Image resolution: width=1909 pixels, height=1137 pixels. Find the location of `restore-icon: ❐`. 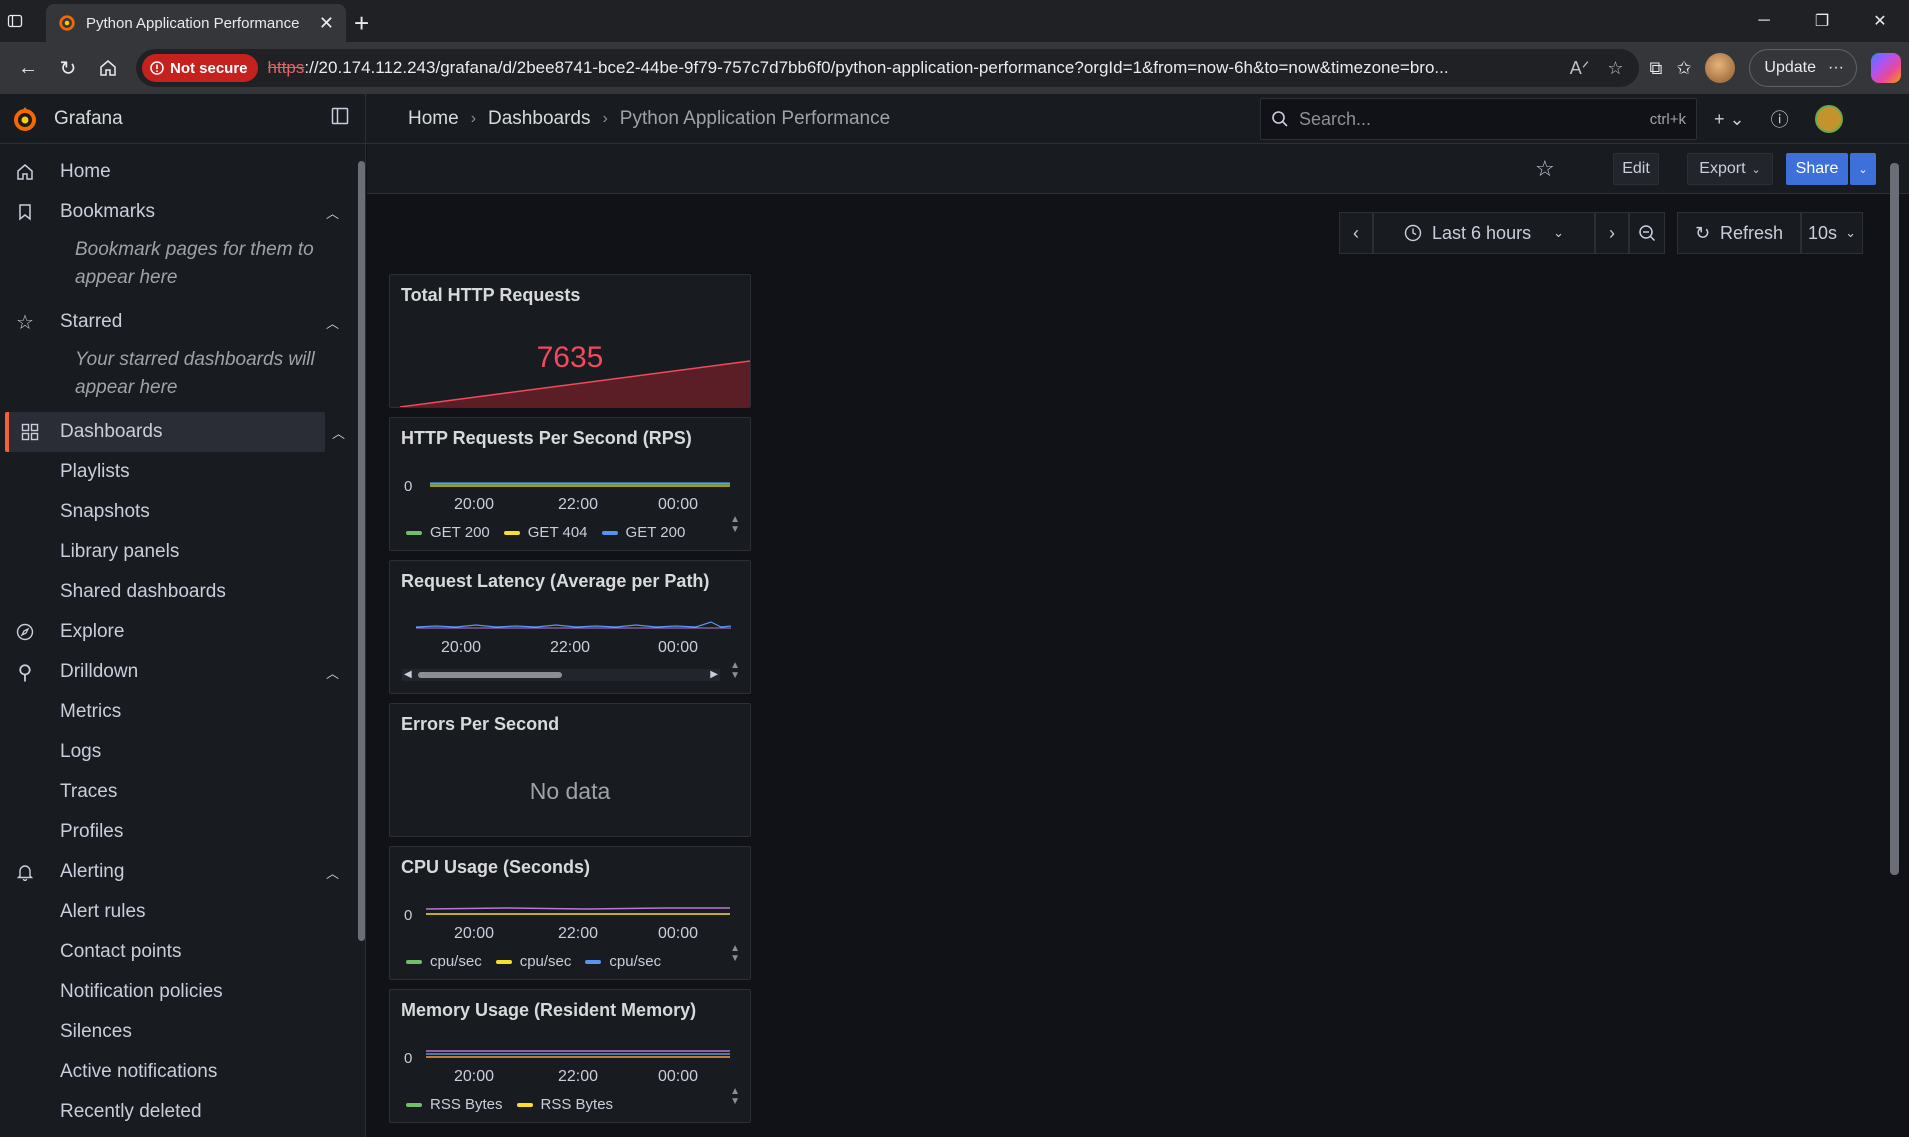

restore-icon: ❐ is located at coordinates (1822, 21).